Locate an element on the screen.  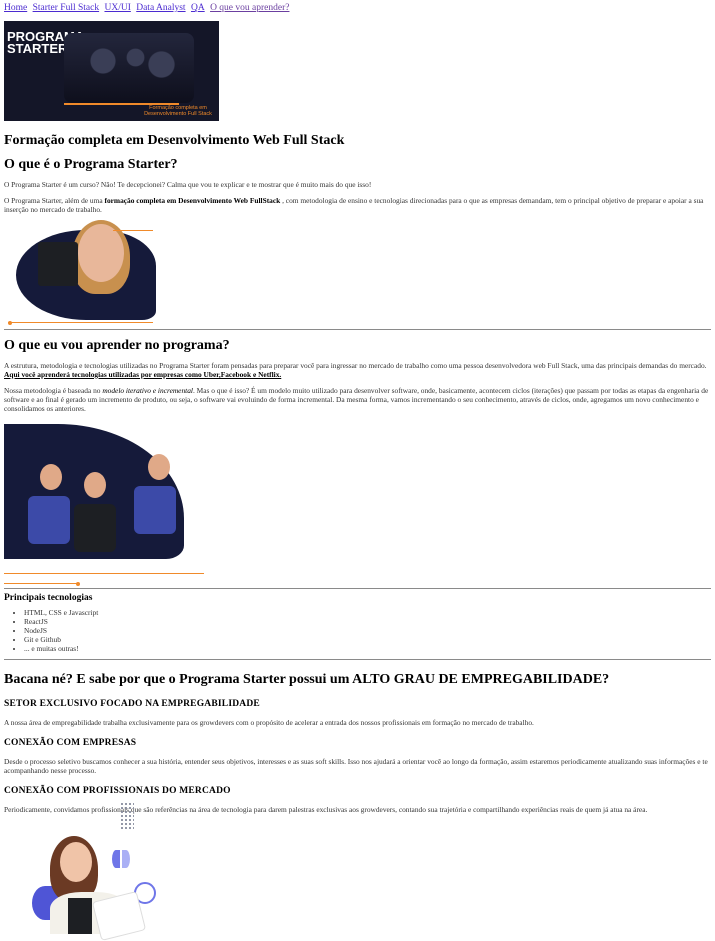
nav-link-o-que-vou-aprender: O que vou aprender? is located at coordinates (249, 8).